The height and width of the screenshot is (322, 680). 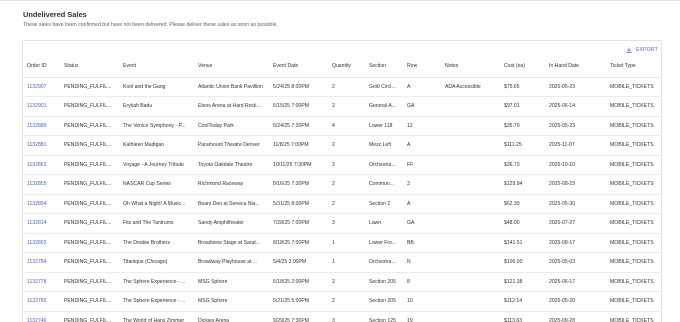 What do you see at coordinates (231, 184) in the screenshot?
I see `venue-cell: Richmond Raceway` at bounding box center [231, 184].